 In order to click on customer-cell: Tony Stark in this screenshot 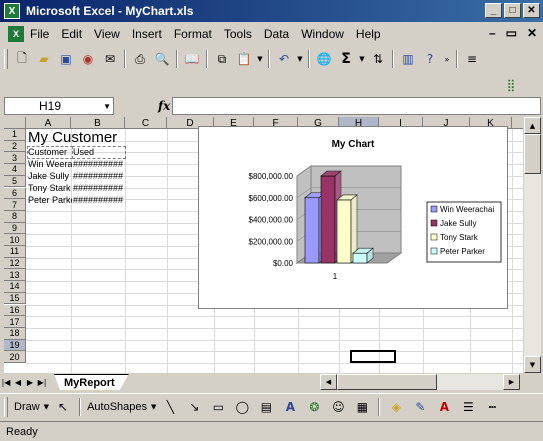, I will do `click(50, 188)`.